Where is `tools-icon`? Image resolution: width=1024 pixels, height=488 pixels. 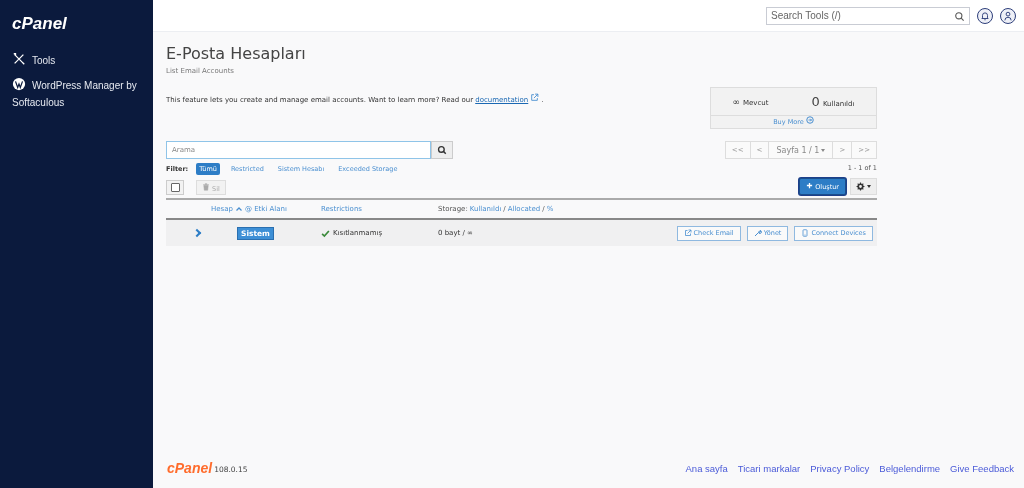 tools-icon is located at coordinates (19, 59).